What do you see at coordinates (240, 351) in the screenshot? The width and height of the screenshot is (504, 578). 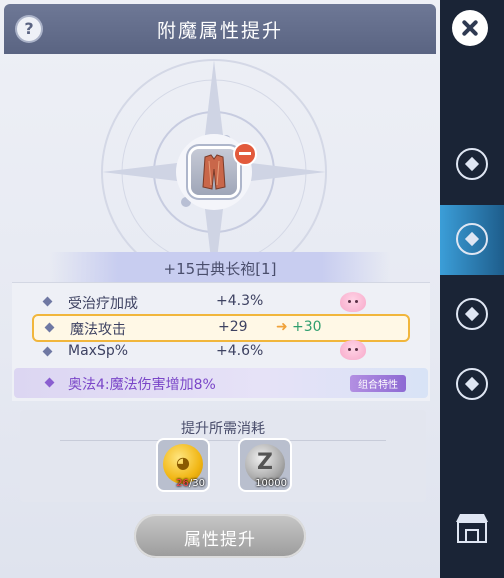 I see `attribute-value: +4.6%` at bounding box center [240, 351].